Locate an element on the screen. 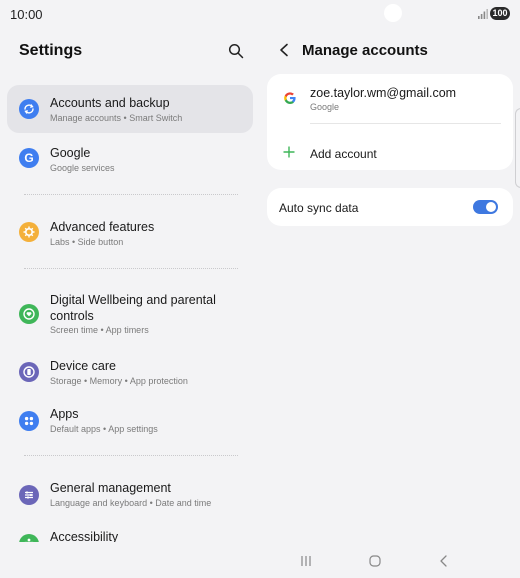 Image resolution: width=520 pixels, height=578 pixels. status-bar: 10:00 100 is located at coordinates (260, 14).